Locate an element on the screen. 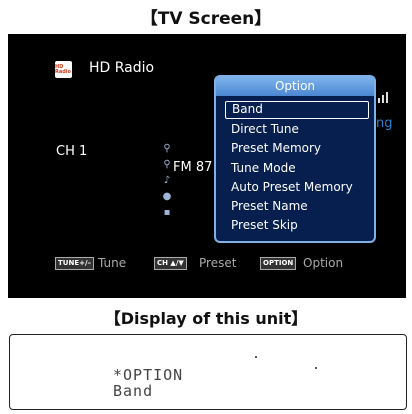 This screenshot has height=414, width=412. menu-item-preset-name: Preset Name is located at coordinates (297, 206).